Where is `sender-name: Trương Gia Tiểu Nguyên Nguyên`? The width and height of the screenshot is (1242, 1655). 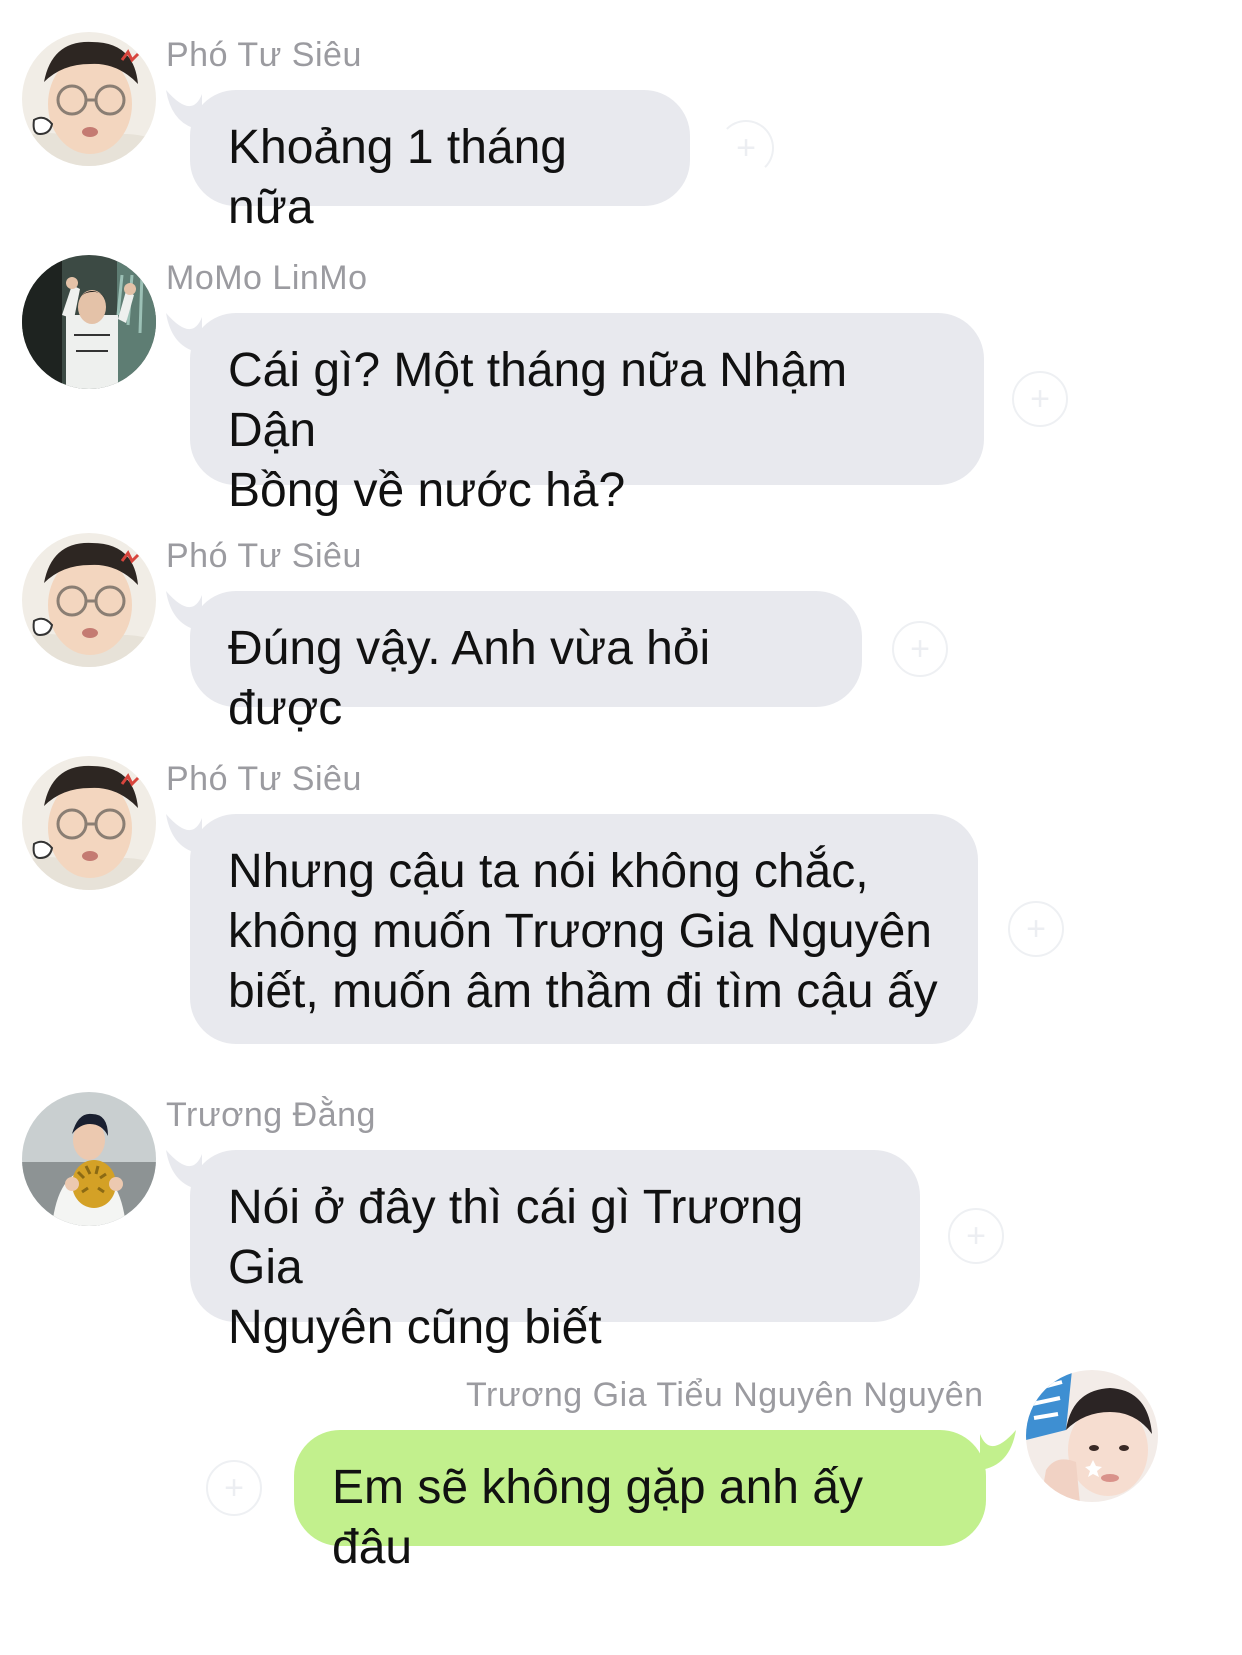 sender-name: Trương Gia Tiểu Nguyên Nguyên is located at coordinates (725, 1395).